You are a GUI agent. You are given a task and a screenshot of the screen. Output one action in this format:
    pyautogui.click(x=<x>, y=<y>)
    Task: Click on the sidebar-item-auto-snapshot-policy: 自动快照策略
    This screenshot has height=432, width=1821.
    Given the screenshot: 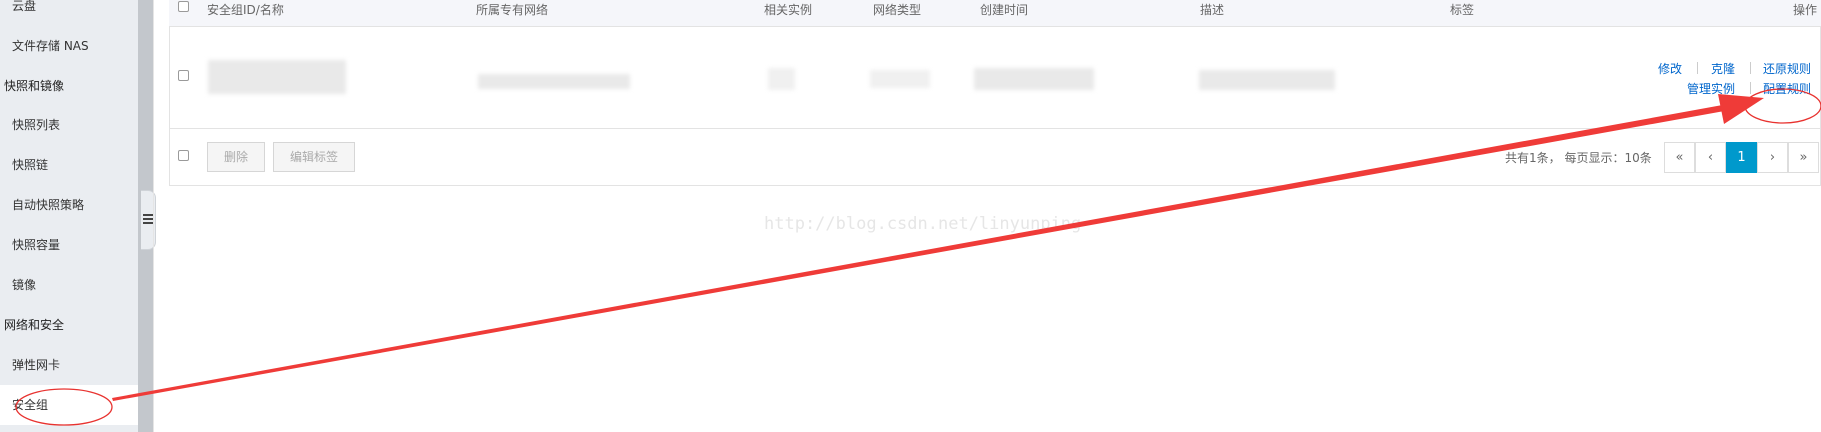 What is the action you would take?
    pyautogui.click(x=69, y=205)
    